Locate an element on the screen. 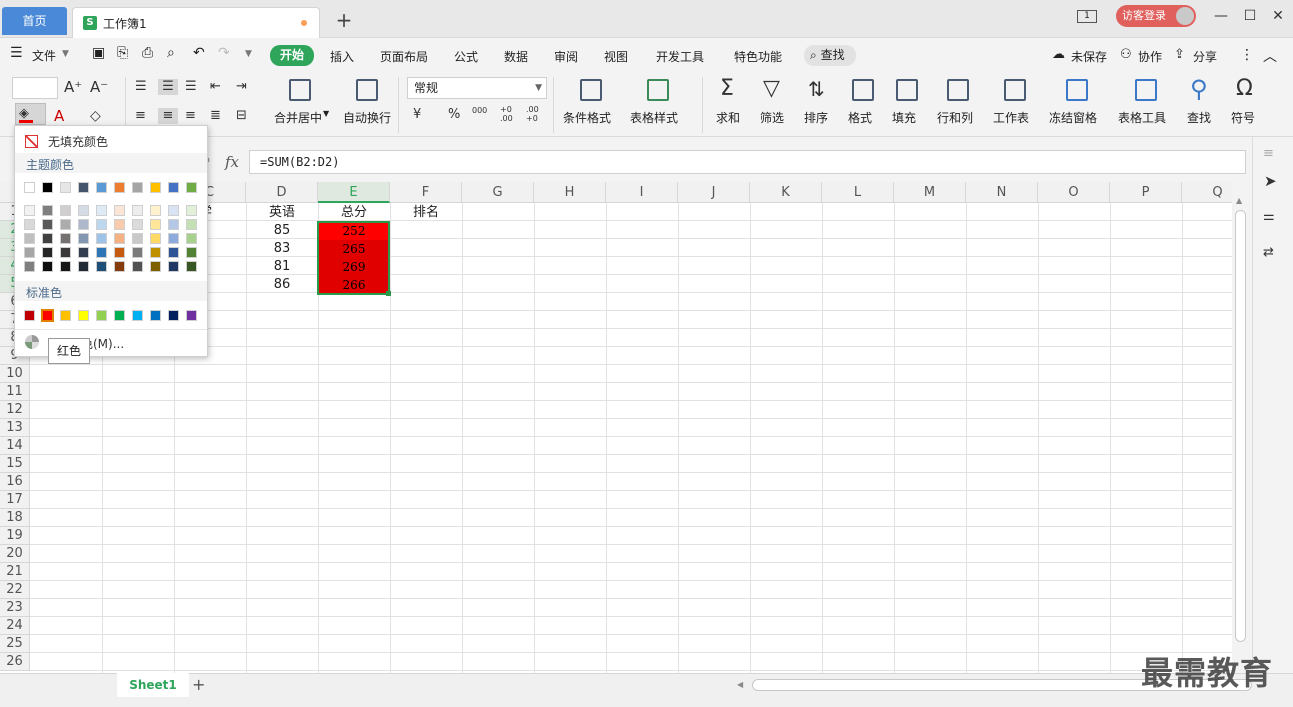  column-header-h: H is located at coordinates (570, 192).